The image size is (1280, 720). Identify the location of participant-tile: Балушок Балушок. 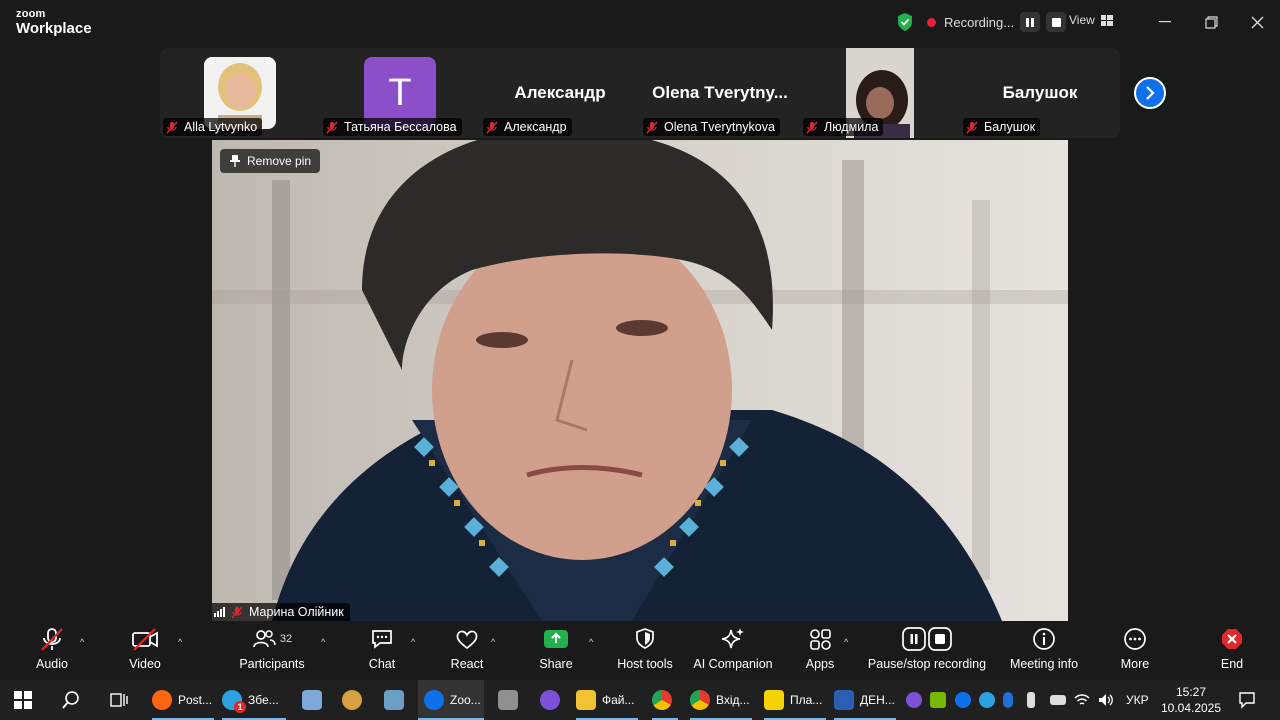
(1040, 93).